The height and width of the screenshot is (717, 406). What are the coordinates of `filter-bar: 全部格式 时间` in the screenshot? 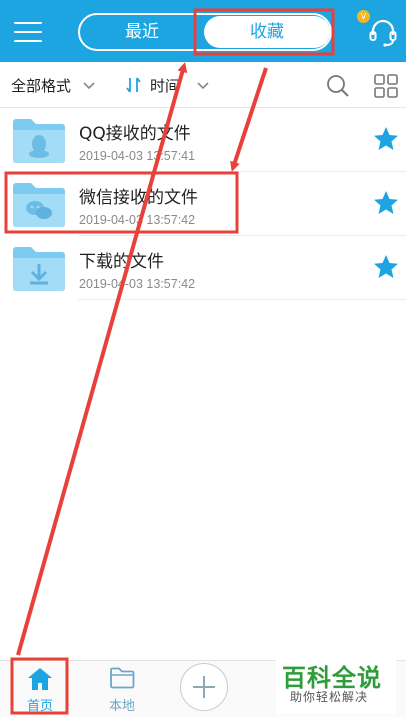 It's located at (203, 85).